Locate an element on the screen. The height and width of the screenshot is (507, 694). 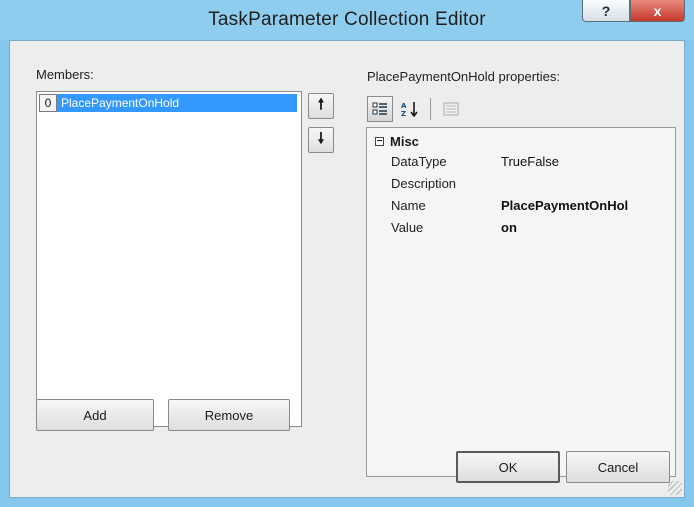
list-item: 0 PlacePaymentOnHold is located at coordinates (168, 103).